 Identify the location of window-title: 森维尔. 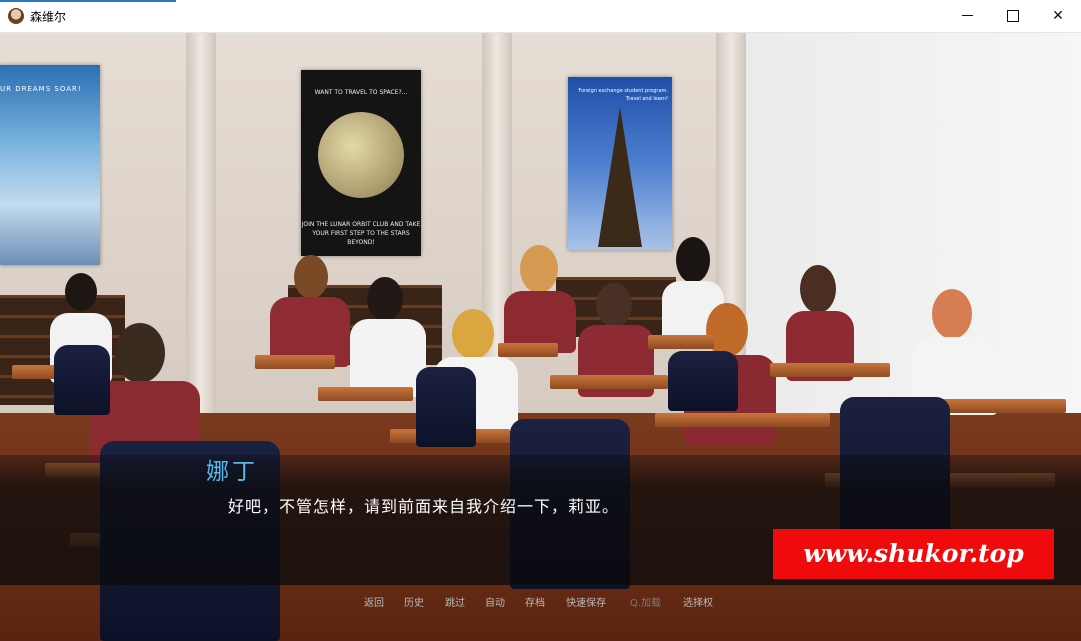
(48, 17).